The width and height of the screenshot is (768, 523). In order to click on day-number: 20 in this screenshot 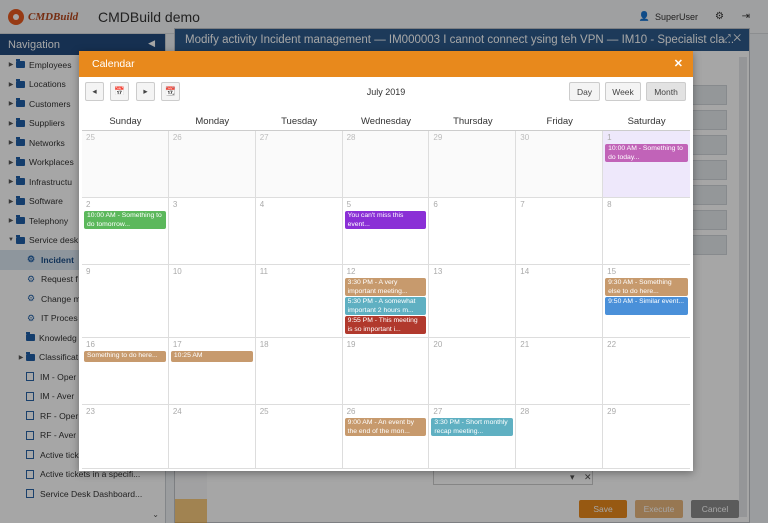, I will do `click(438, 344)`.